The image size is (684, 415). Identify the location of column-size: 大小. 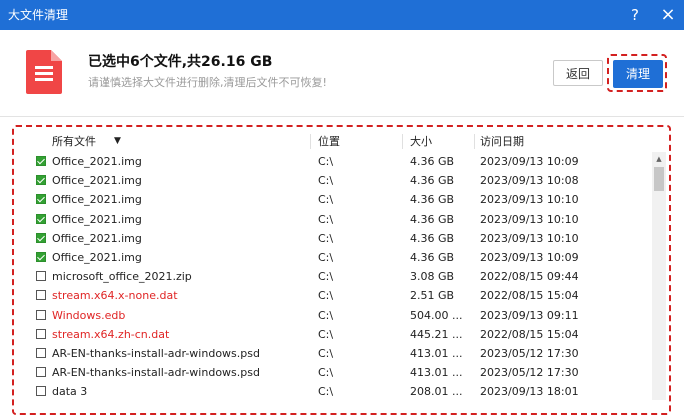
(421, 141).